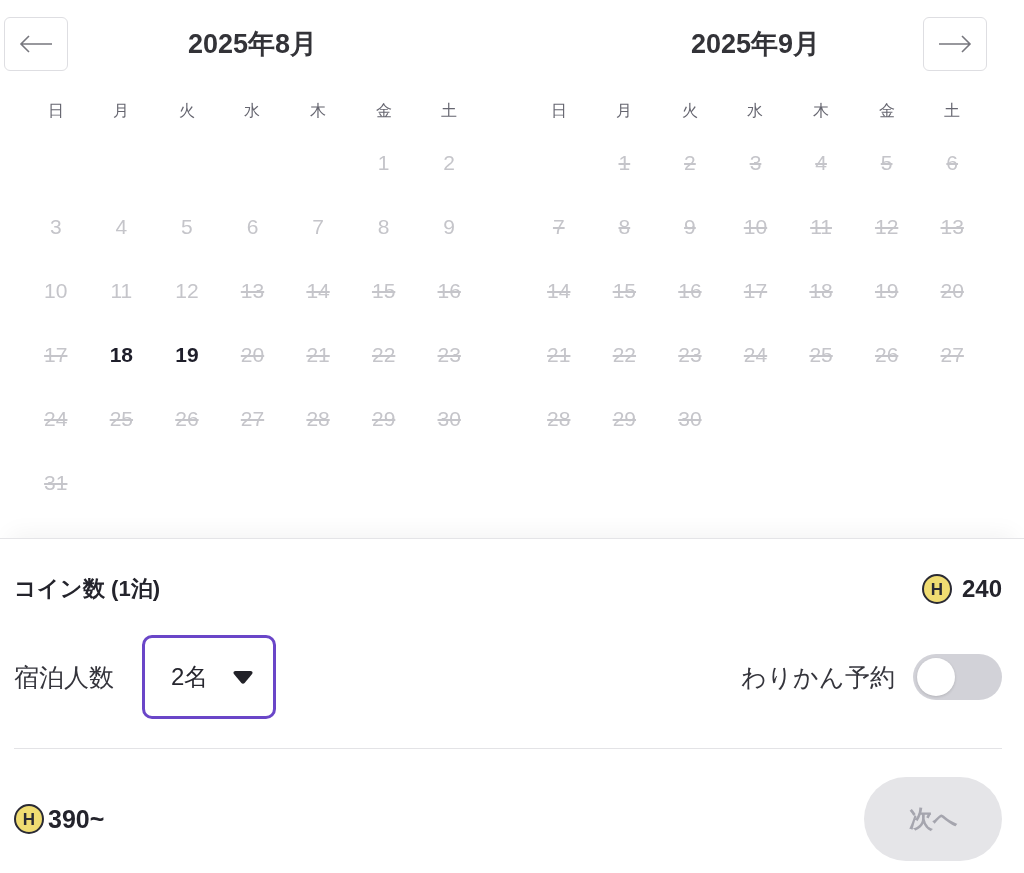  Describe the element at coordinates (818, 677) in the screenshot. I see `split-booking-label: わりかん予約` at that location.